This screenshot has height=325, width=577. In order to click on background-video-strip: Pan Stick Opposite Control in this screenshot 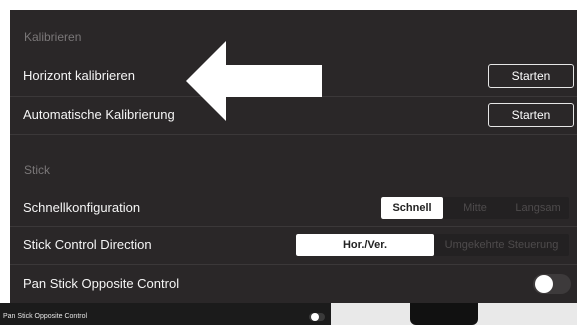, I will do `click(288, 314)`.